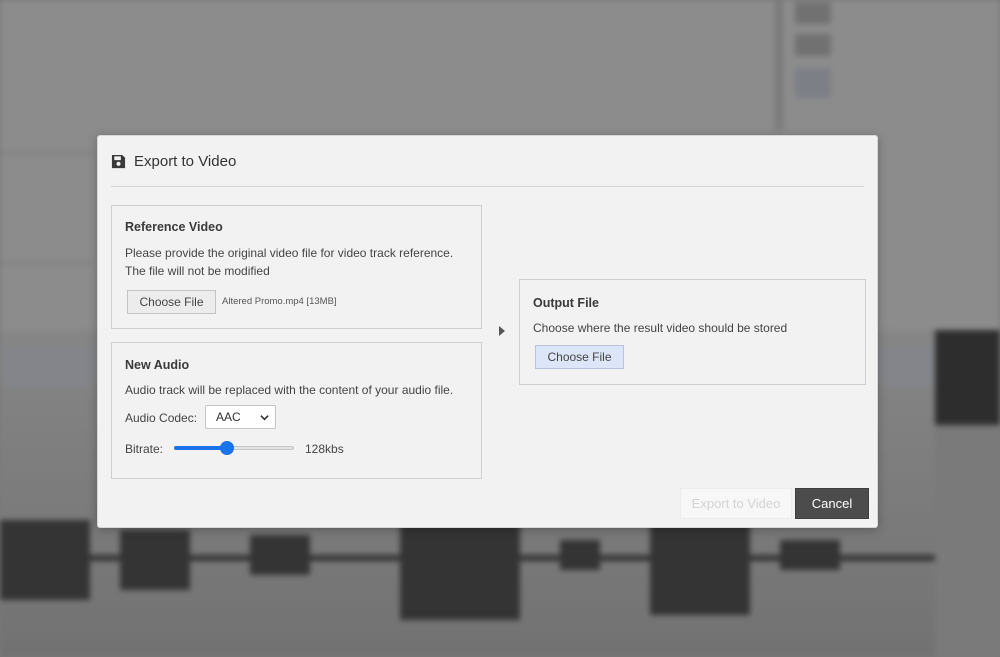  What do you see at coordinates (118, 161) in the screenshot?
I see `floppy-disk-icon` at bounding box center [118, 161].